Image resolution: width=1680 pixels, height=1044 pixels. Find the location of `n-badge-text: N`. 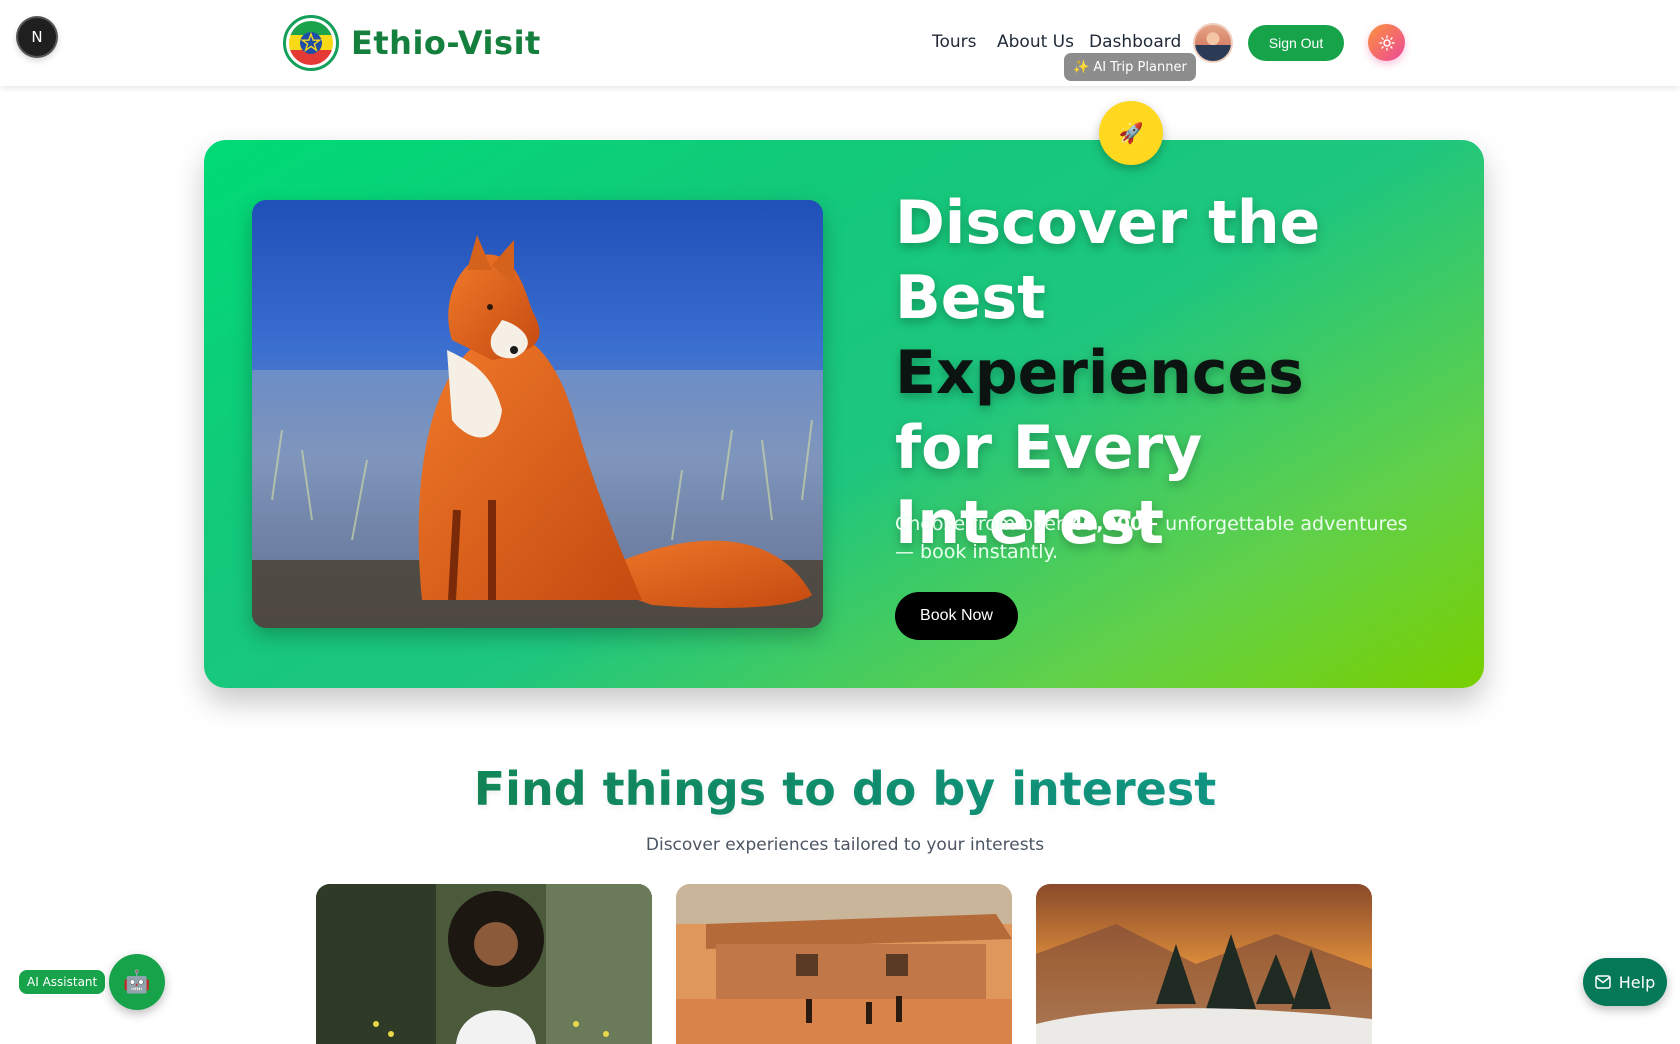

n-badge-text: N is located at coordinates (37, 37).